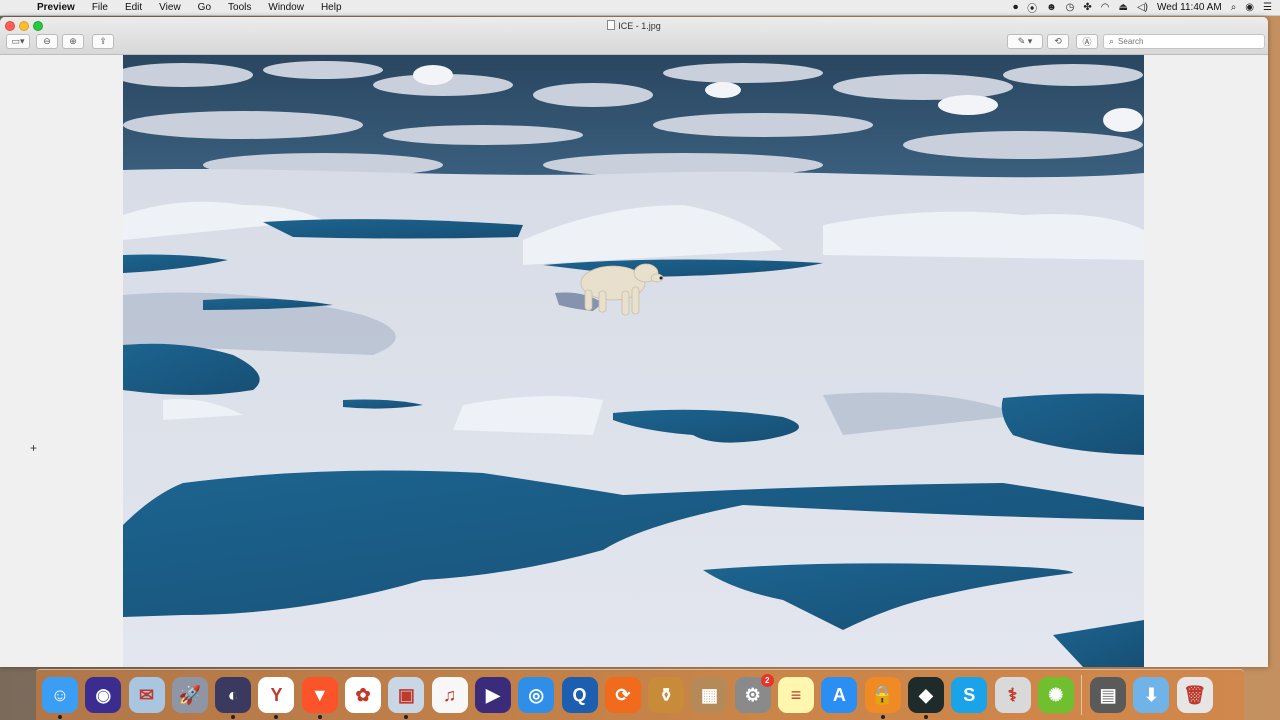  What do you see at coordinates (754, 693) in the screenshot?
I see `dock-system-preferences-icon: ⚙ 2` at bounding box center [754, 693].